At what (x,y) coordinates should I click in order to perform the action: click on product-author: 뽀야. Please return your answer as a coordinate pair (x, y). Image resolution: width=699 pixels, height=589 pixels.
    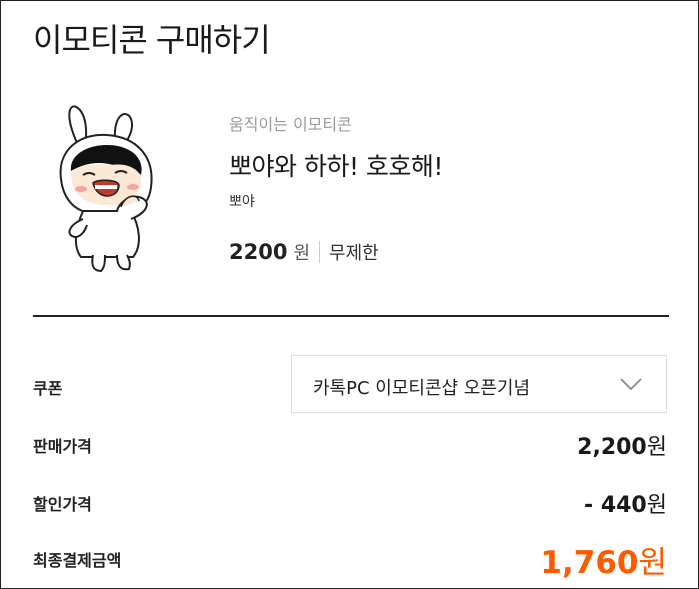
    Looking at the image, I should click on (242, 201).